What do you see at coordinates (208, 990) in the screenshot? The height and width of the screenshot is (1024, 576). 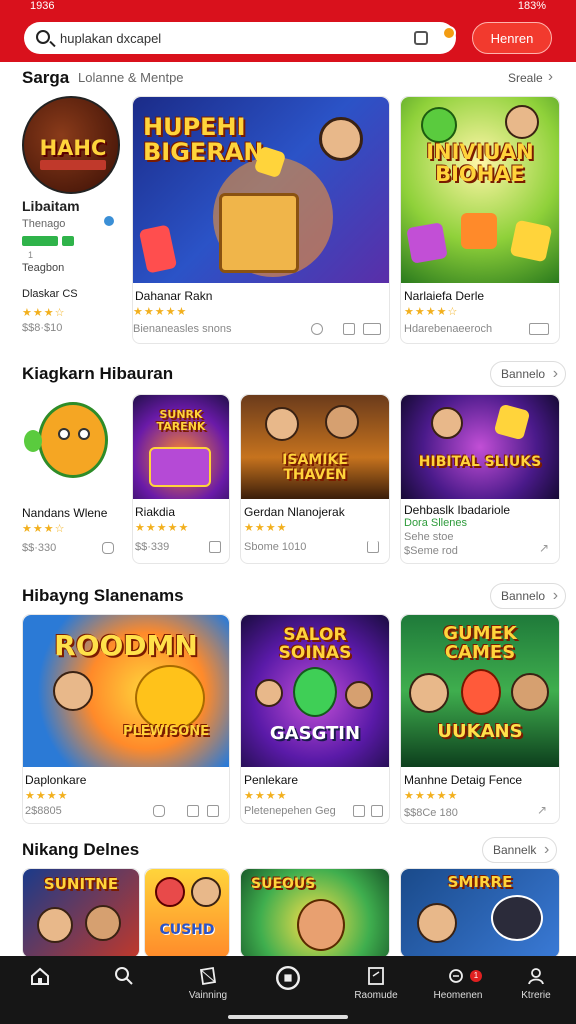 I see `nav-games: Vainning` at bounding box center [208, 990].